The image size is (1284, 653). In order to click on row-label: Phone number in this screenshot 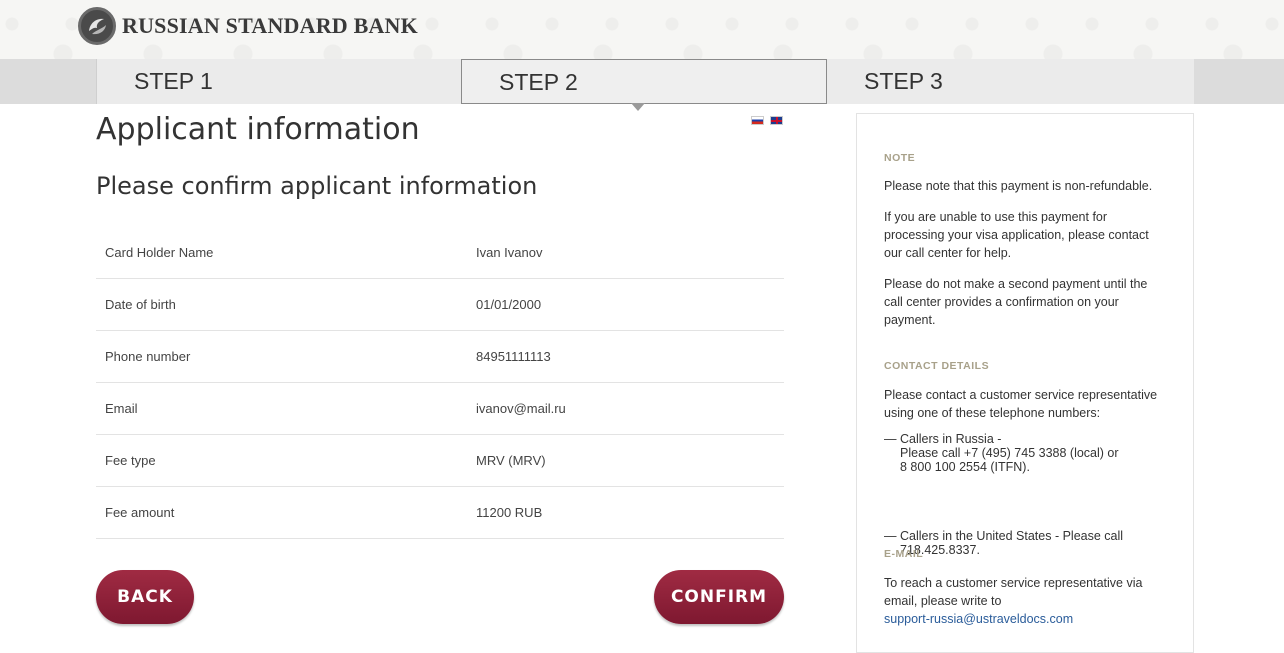, I will do `click(148, 356)`.